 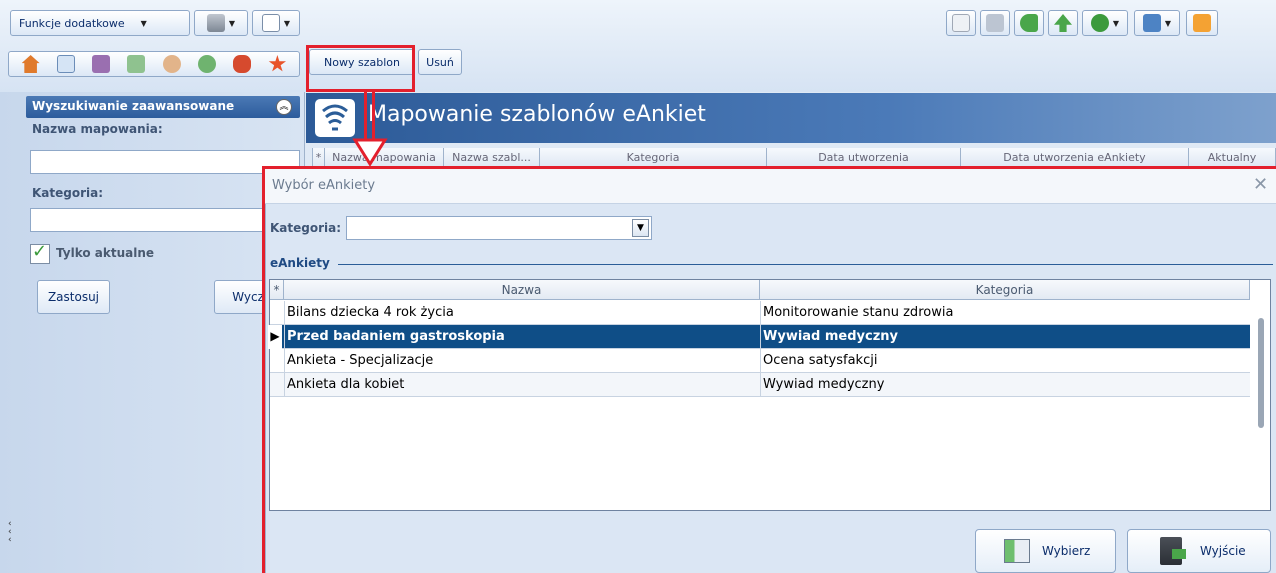 I want to click on funkcje-dodatkowe-dropdown: Funkcje dodatkowe ▼, so click(x=100, y=23).